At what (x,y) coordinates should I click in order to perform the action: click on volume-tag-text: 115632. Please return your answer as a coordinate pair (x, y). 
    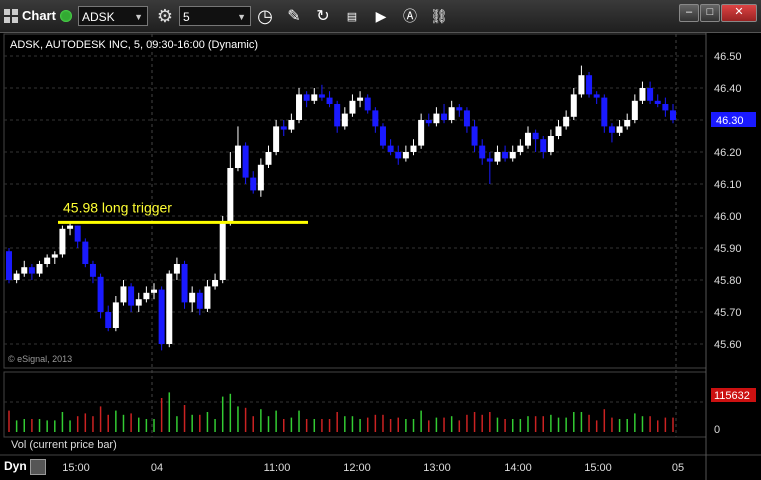
    Looking at the image, I should click on (732, 396).